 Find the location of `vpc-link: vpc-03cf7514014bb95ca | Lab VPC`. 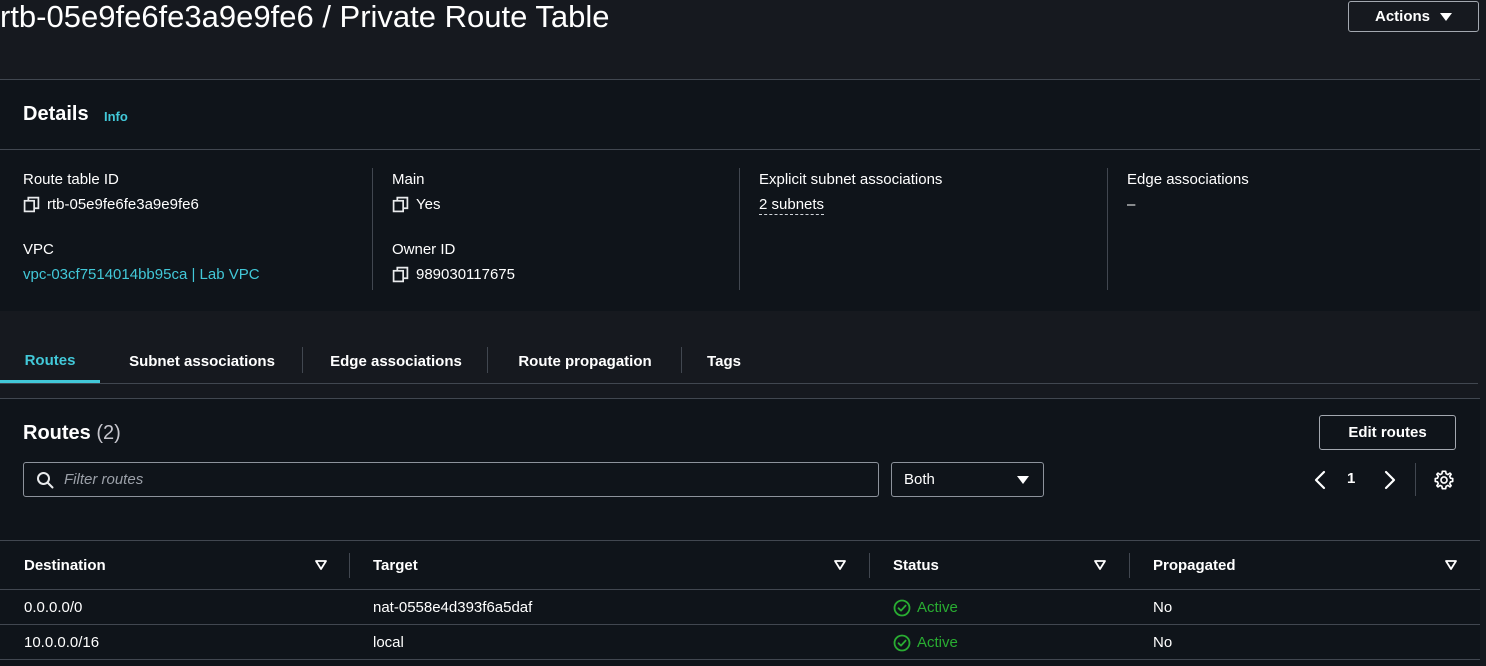

vpc-link: vpc-03cf7514014bb95ca | Lab VPC is located at coordinates (141, 274).